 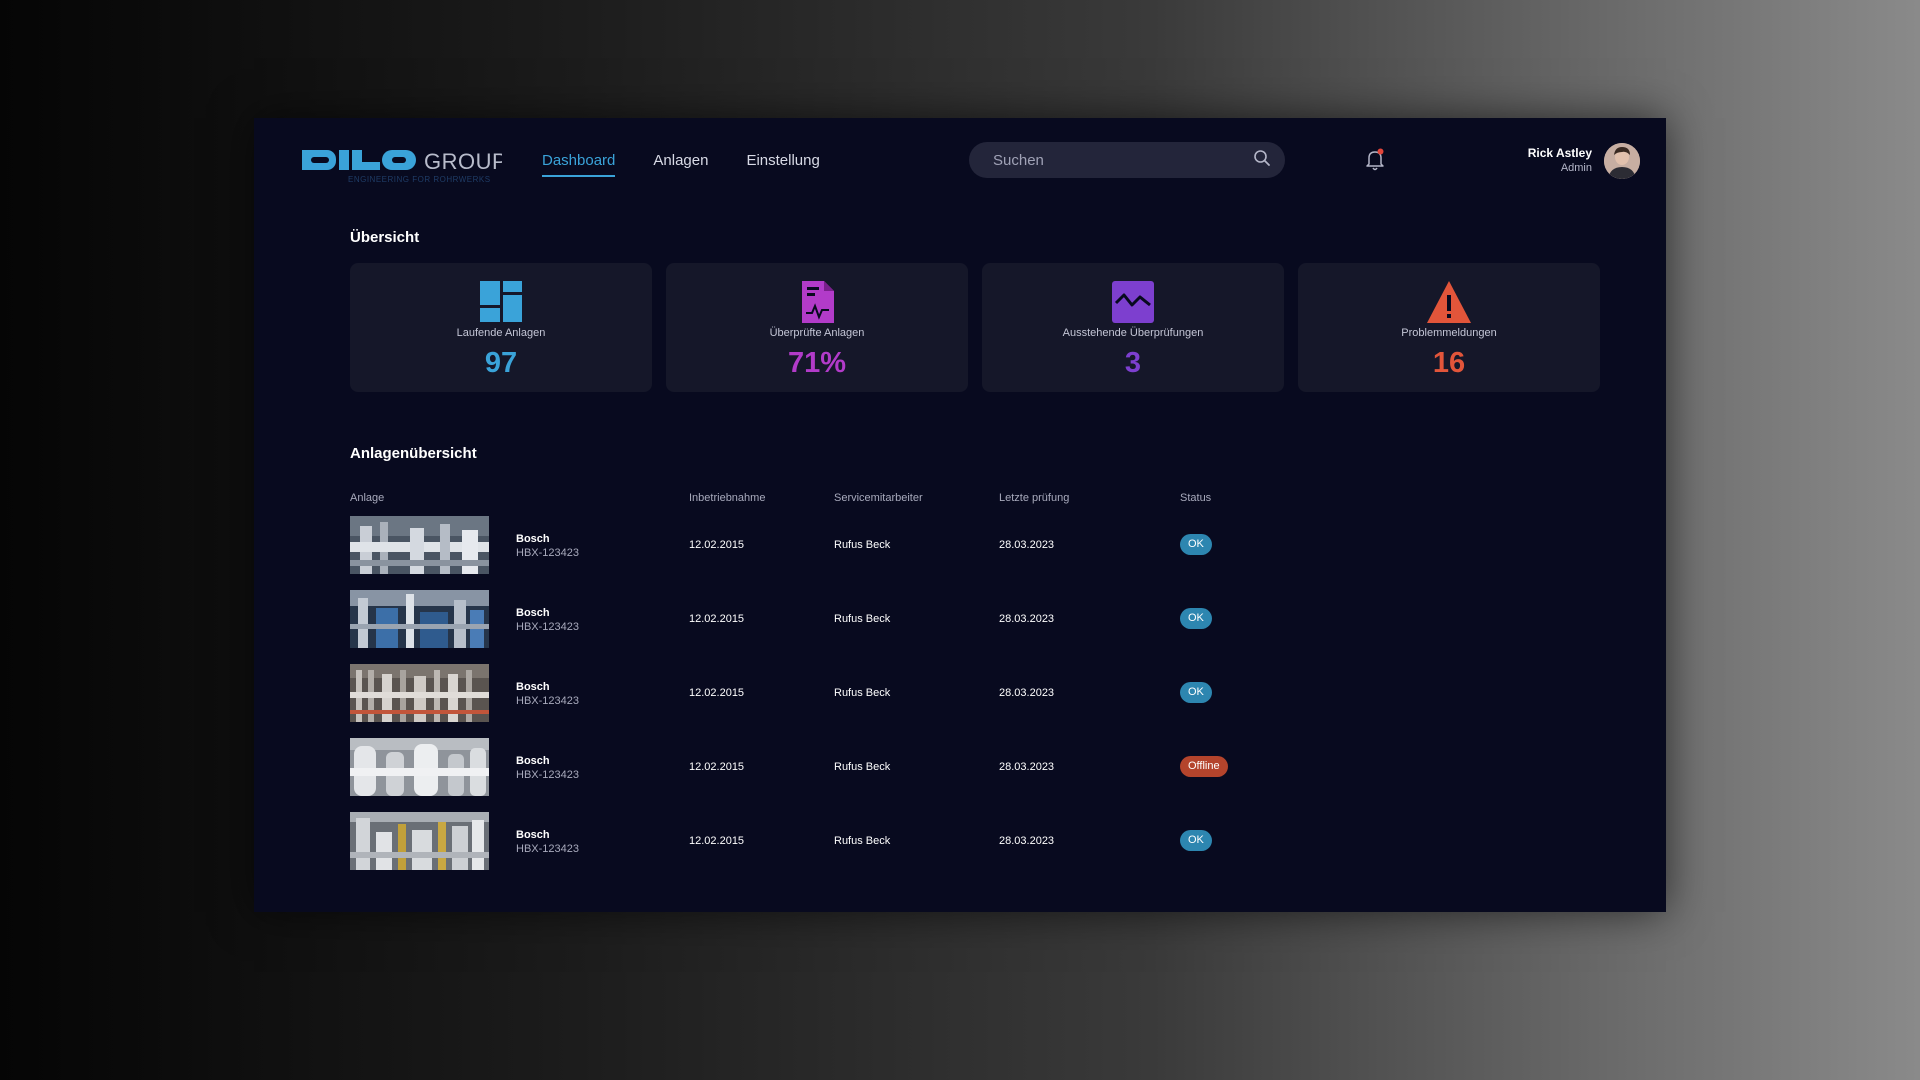 I want to click on column-header-inbetriebnahme: Inbetriebnahme, so click(x=727, y=498).